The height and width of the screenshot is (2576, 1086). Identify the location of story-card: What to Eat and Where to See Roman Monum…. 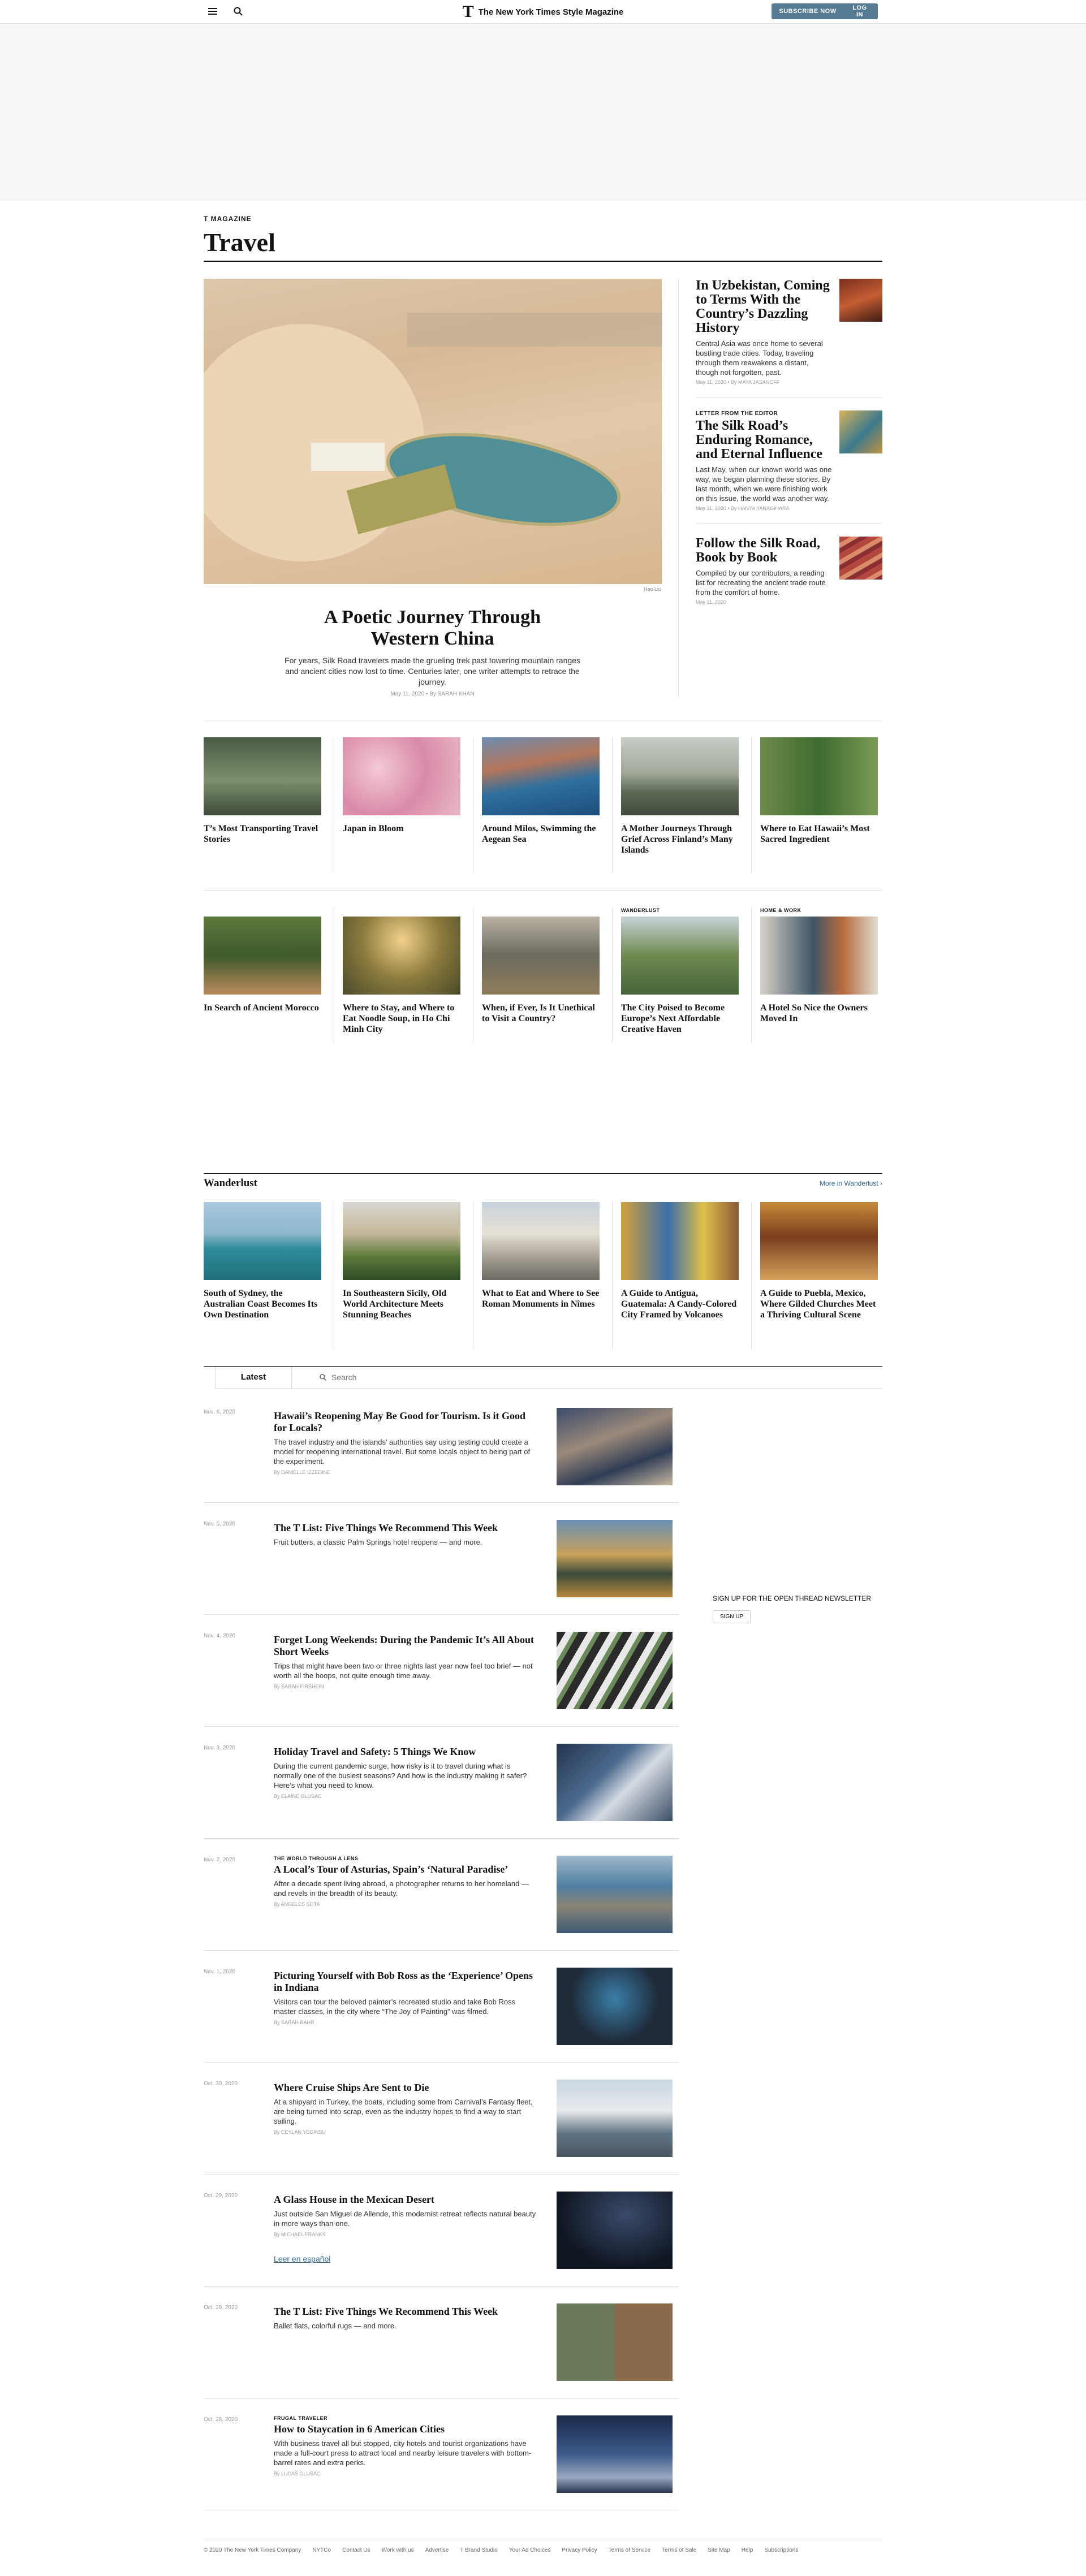
(543, 1275).